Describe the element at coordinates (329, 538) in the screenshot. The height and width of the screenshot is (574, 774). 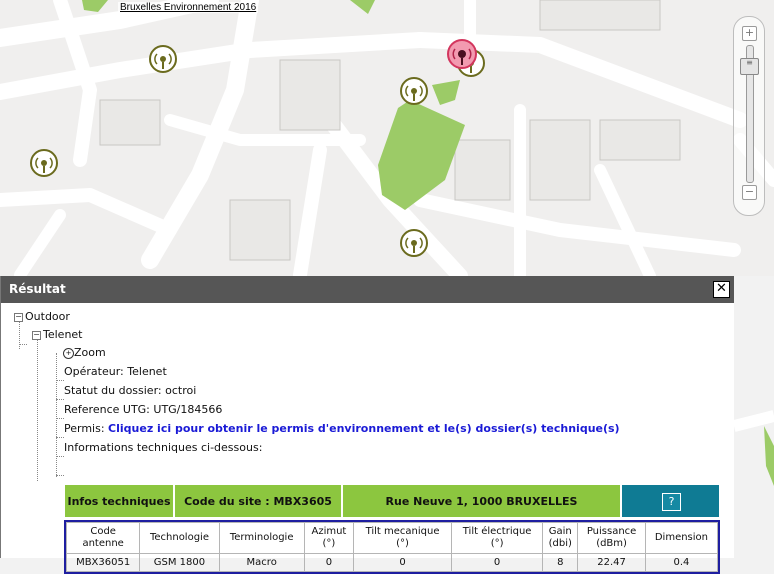
I see `col-azimut: Azimut (°)` at that location.